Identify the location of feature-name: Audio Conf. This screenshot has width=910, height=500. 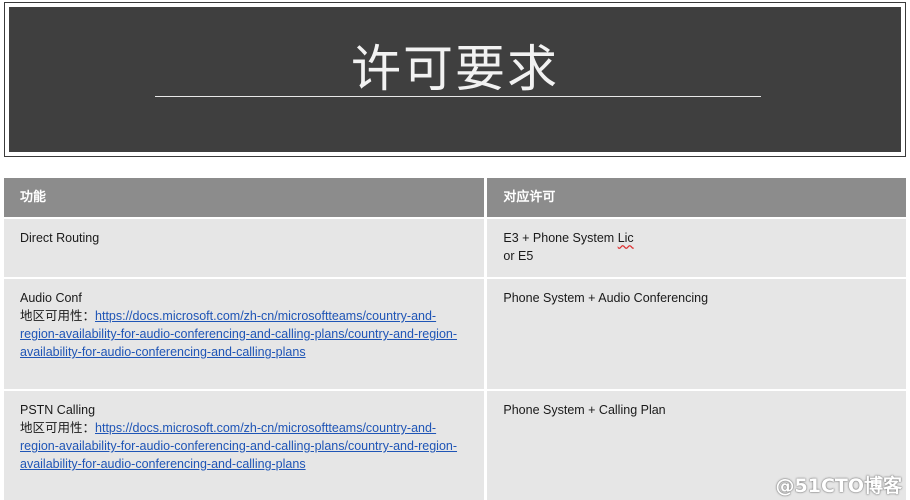
(51, 298).